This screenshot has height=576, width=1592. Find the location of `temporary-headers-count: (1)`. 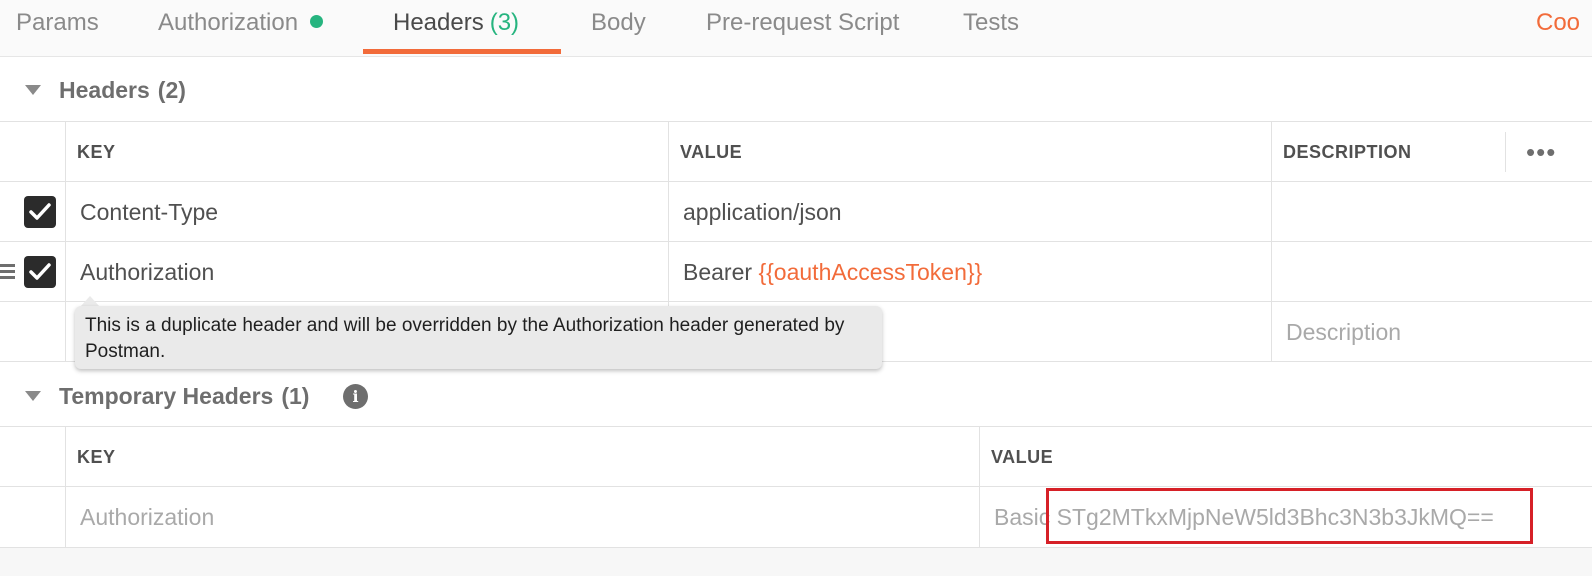

temporary-headers-count: (1) is located at coordinates (295, 396).